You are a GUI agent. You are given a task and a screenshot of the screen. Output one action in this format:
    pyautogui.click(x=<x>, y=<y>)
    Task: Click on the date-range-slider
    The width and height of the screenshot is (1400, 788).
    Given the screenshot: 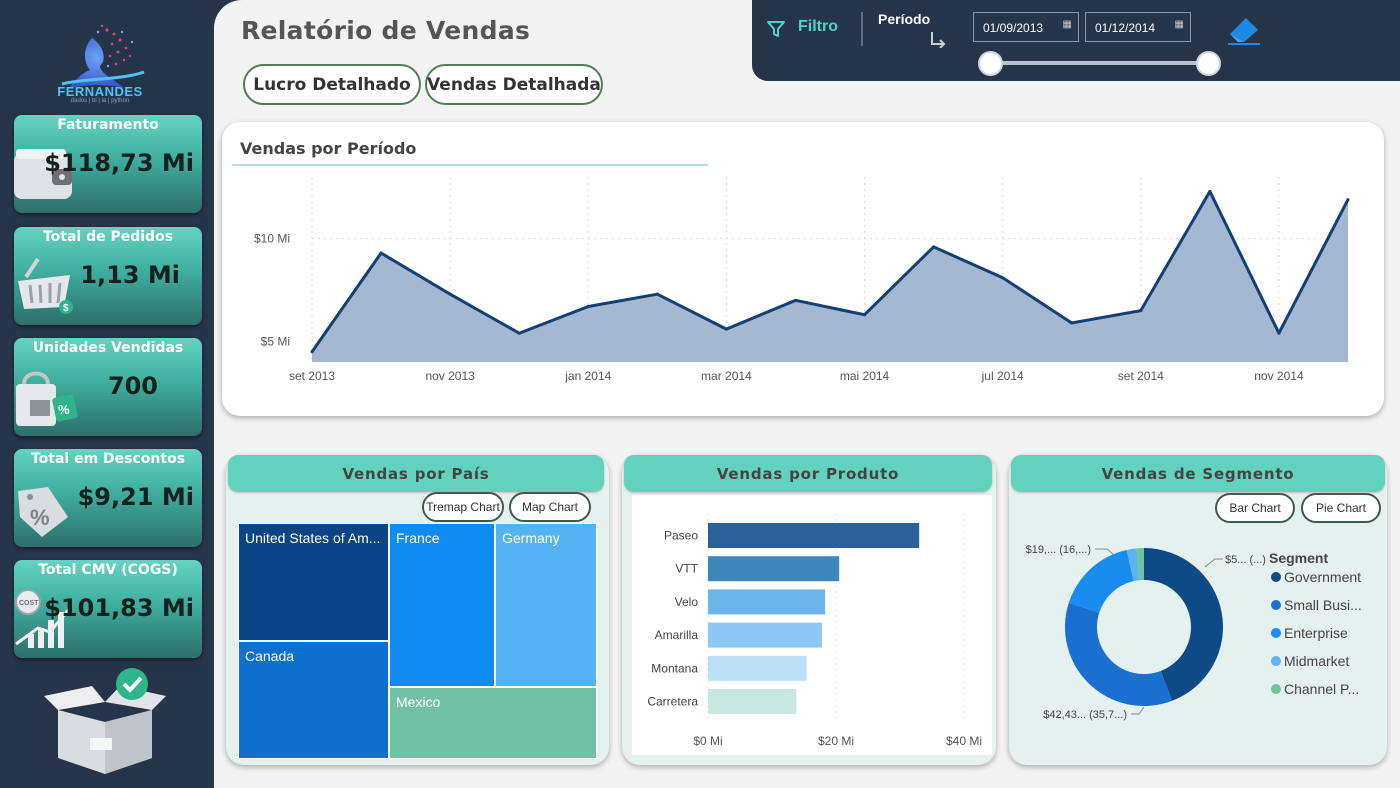 What is the action you would take?
    pyautogui.click(x=1099, y=63)
    